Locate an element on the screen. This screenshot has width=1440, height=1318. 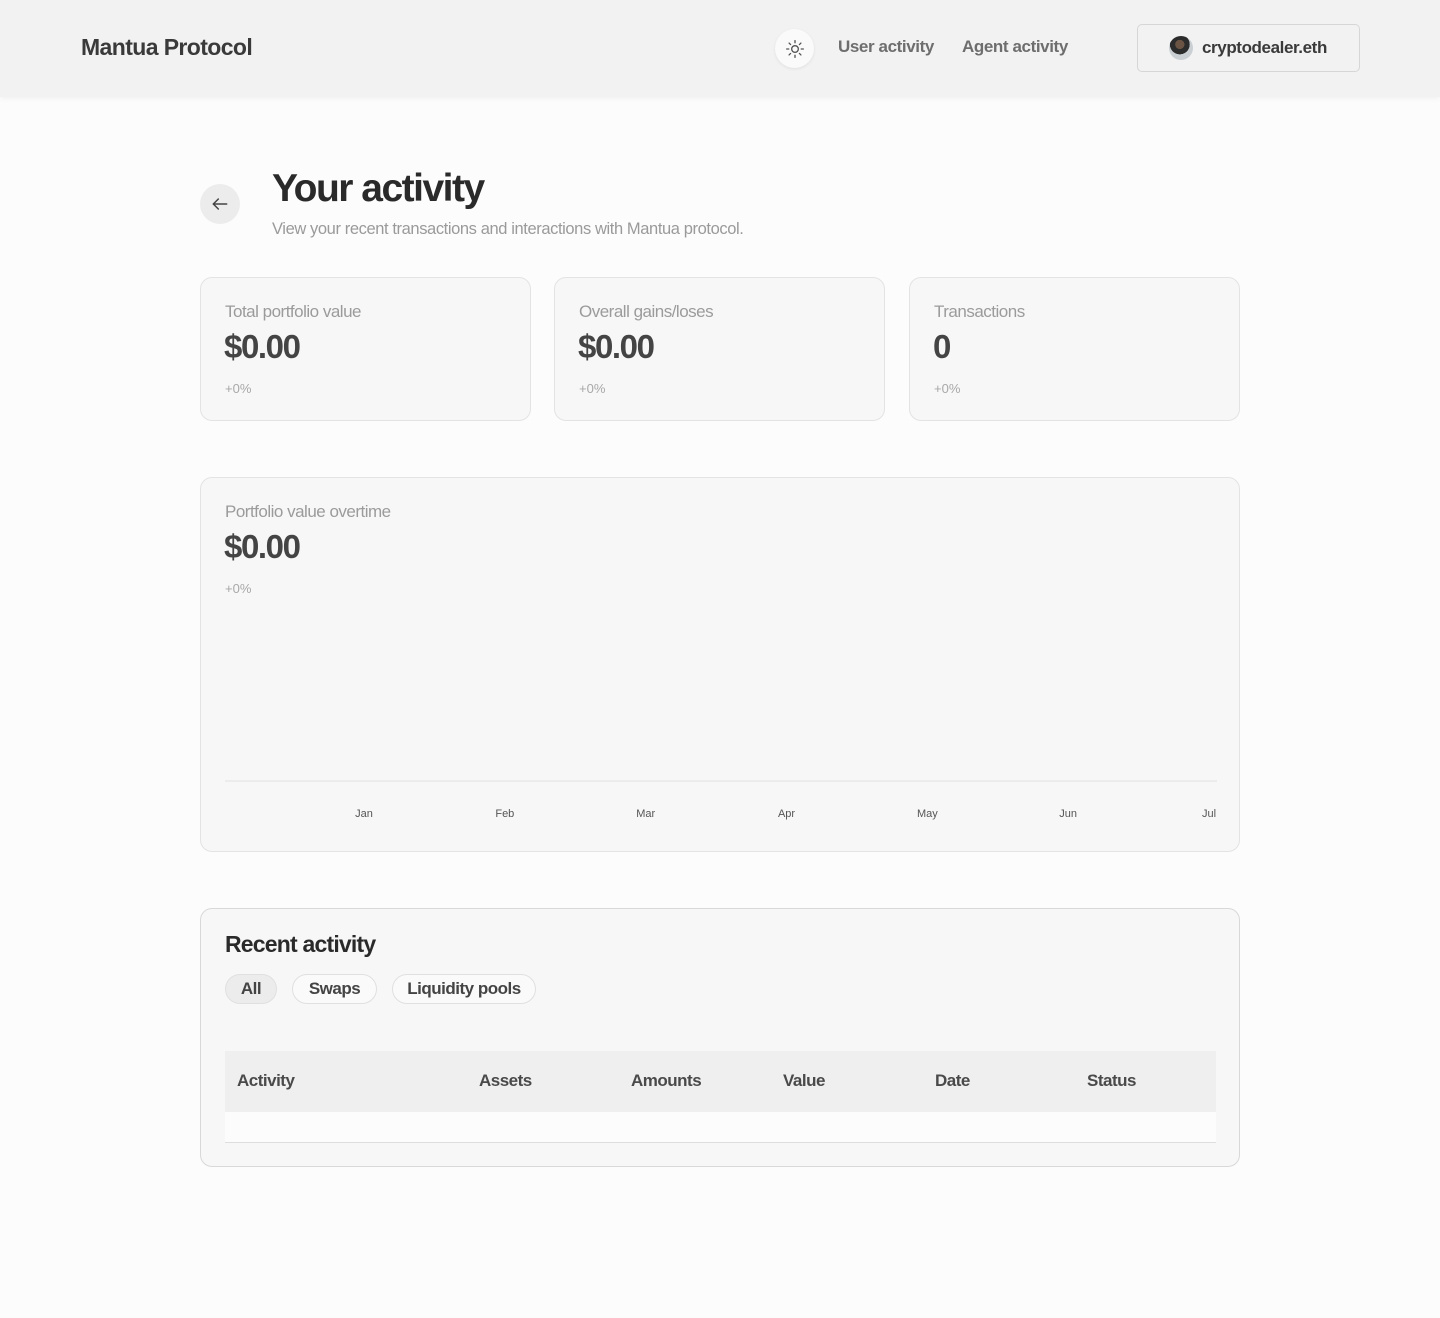
x-tick-label: Mar is located at coordinates (645, 814).